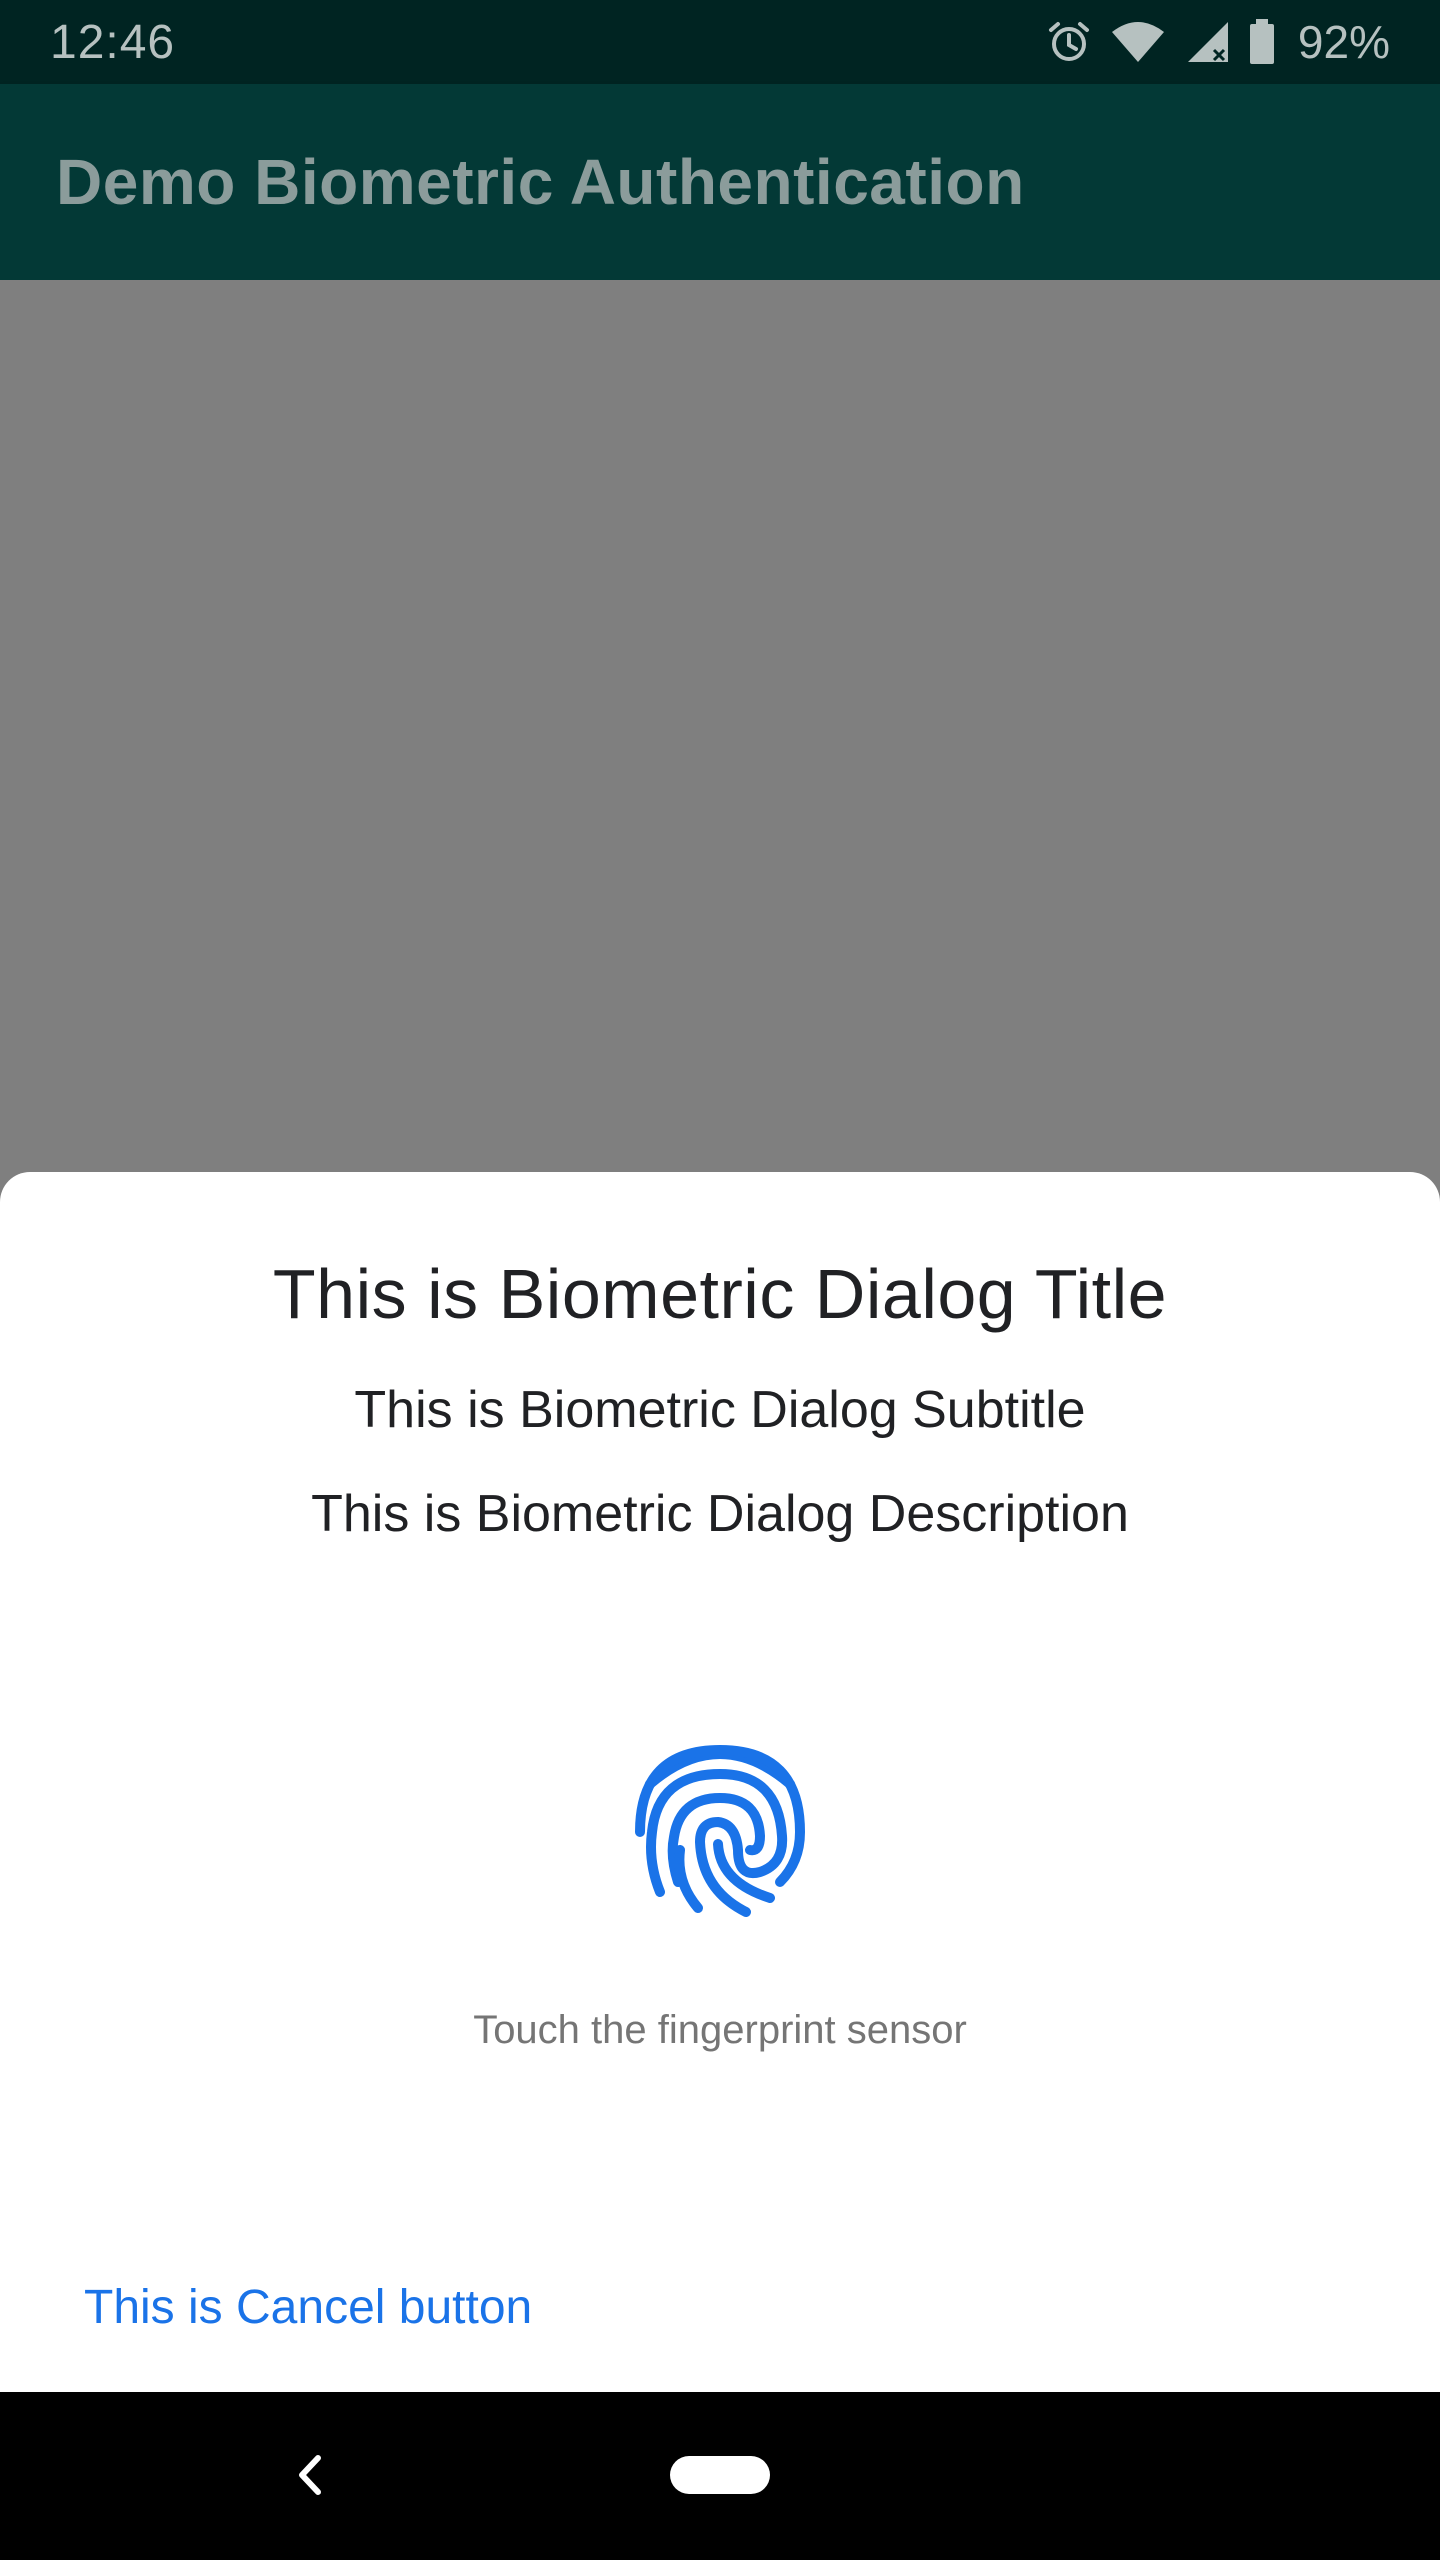 This screenshot has height=2560, width=1440. I want to click on cancel-button: This is Cancel button, so click(308, 2307).